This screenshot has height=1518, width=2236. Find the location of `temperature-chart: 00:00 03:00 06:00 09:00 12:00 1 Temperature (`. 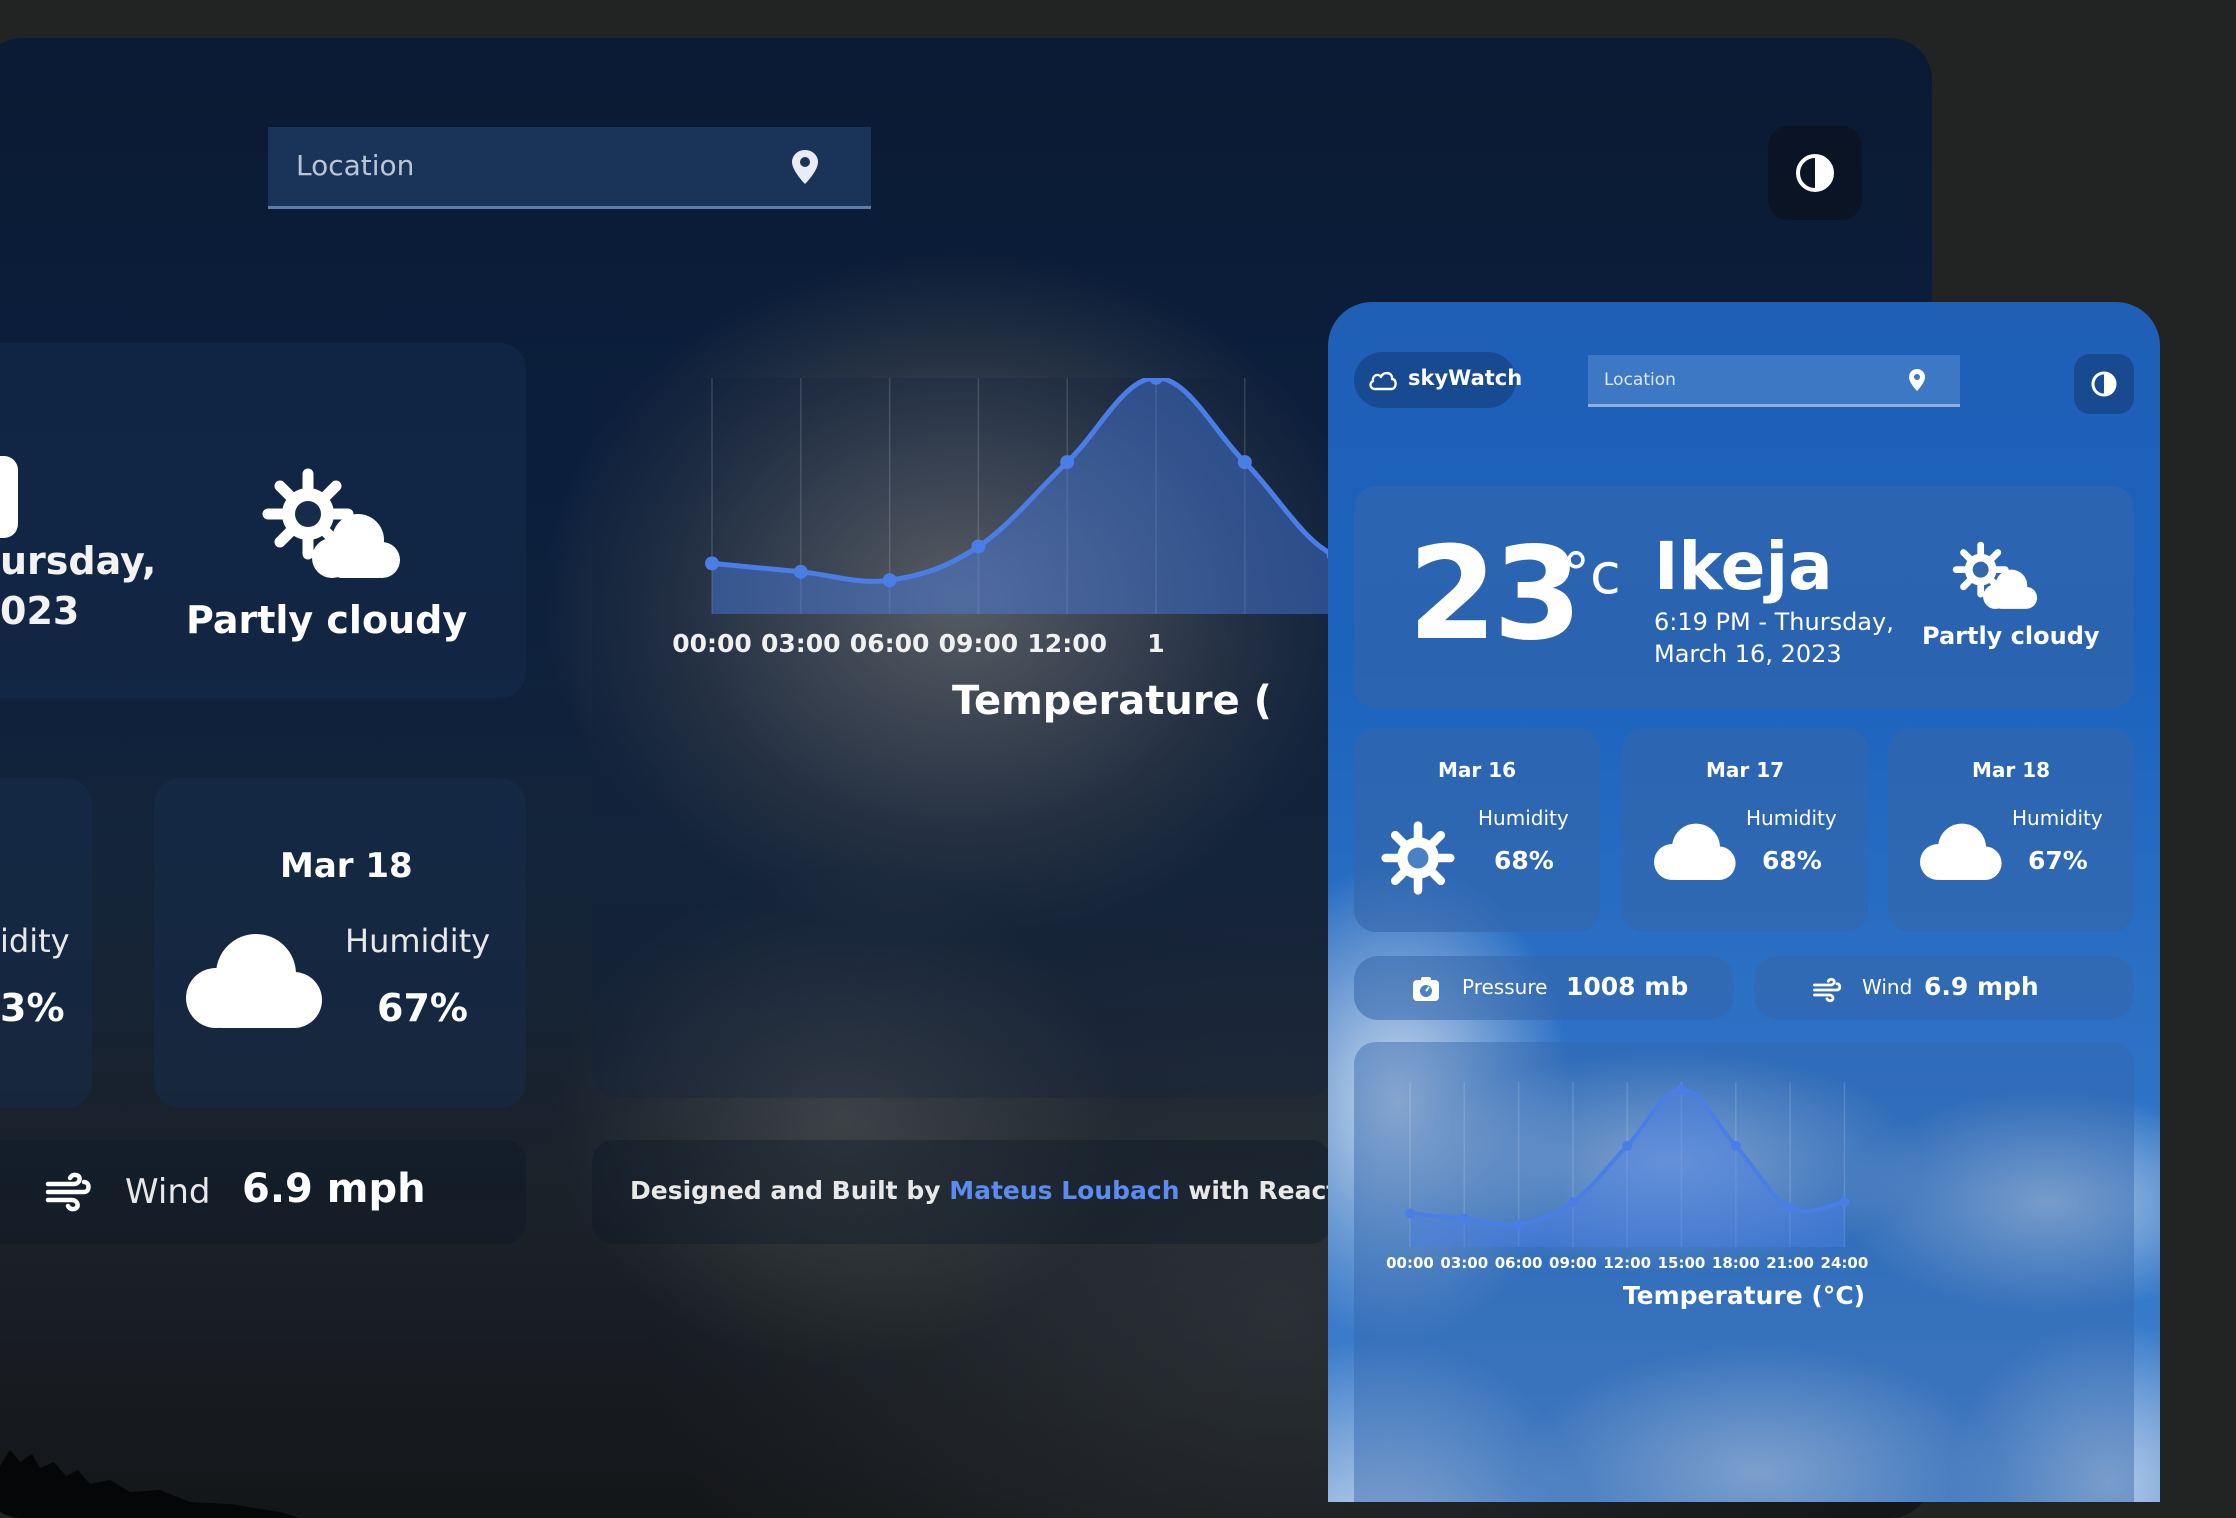

temperature-chart: 00:00 03:00 06:00 09:00 12:00 1 Temperature ( is located at coordinates (1002, 551).